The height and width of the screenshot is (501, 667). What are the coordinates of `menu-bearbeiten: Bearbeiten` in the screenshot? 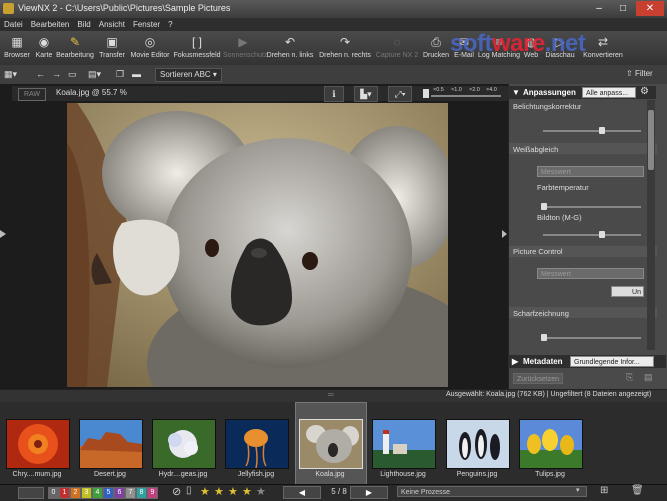 It's located at (50, 24).